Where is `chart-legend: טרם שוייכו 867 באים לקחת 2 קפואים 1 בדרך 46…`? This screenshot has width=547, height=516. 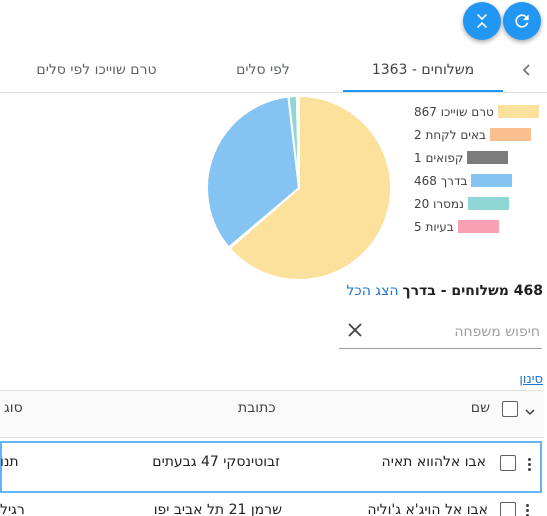 chart-legend: טרם שוייכו 867 באים לקחת 2 קפואים 1 בדרך 46… is located at coordinates (479, 169).